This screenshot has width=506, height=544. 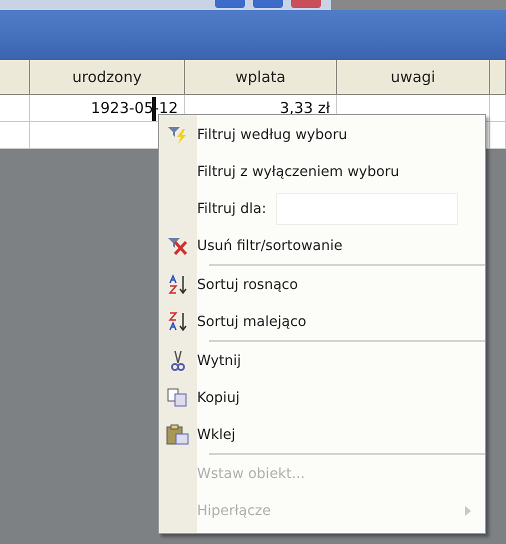 What do you see at coordinates (322, 397) in the screenshot?
I see `menu-item: Kopiuj` at bounding box center [322, 397].